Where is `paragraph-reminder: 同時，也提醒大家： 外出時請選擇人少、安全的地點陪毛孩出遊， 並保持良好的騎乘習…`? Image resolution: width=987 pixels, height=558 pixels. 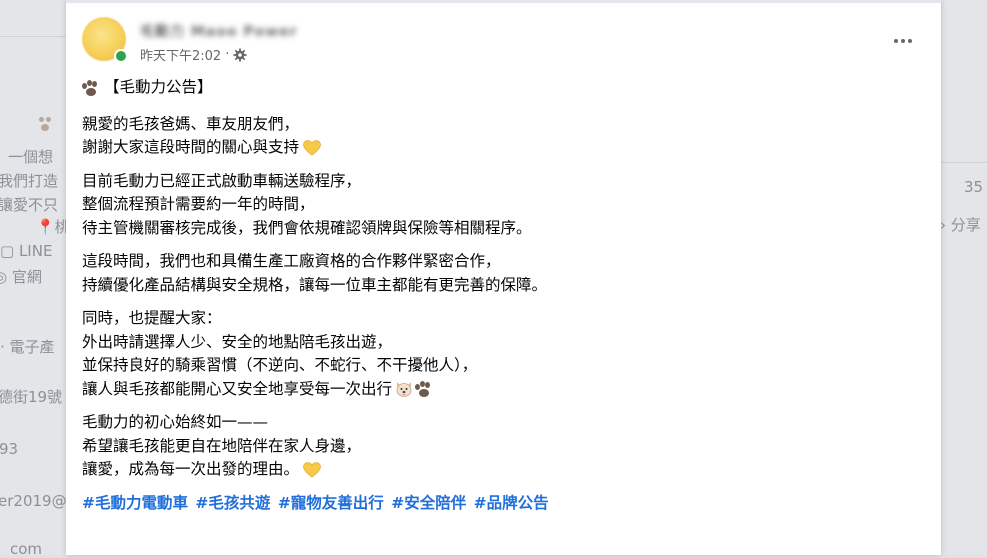
paragraph-reminder: 同時，也提醒大家： 外出時請選擇人少、安全的地點陪毛孩出遊， 並保持良好的騎乘習… is located at coordinates (502, 354).